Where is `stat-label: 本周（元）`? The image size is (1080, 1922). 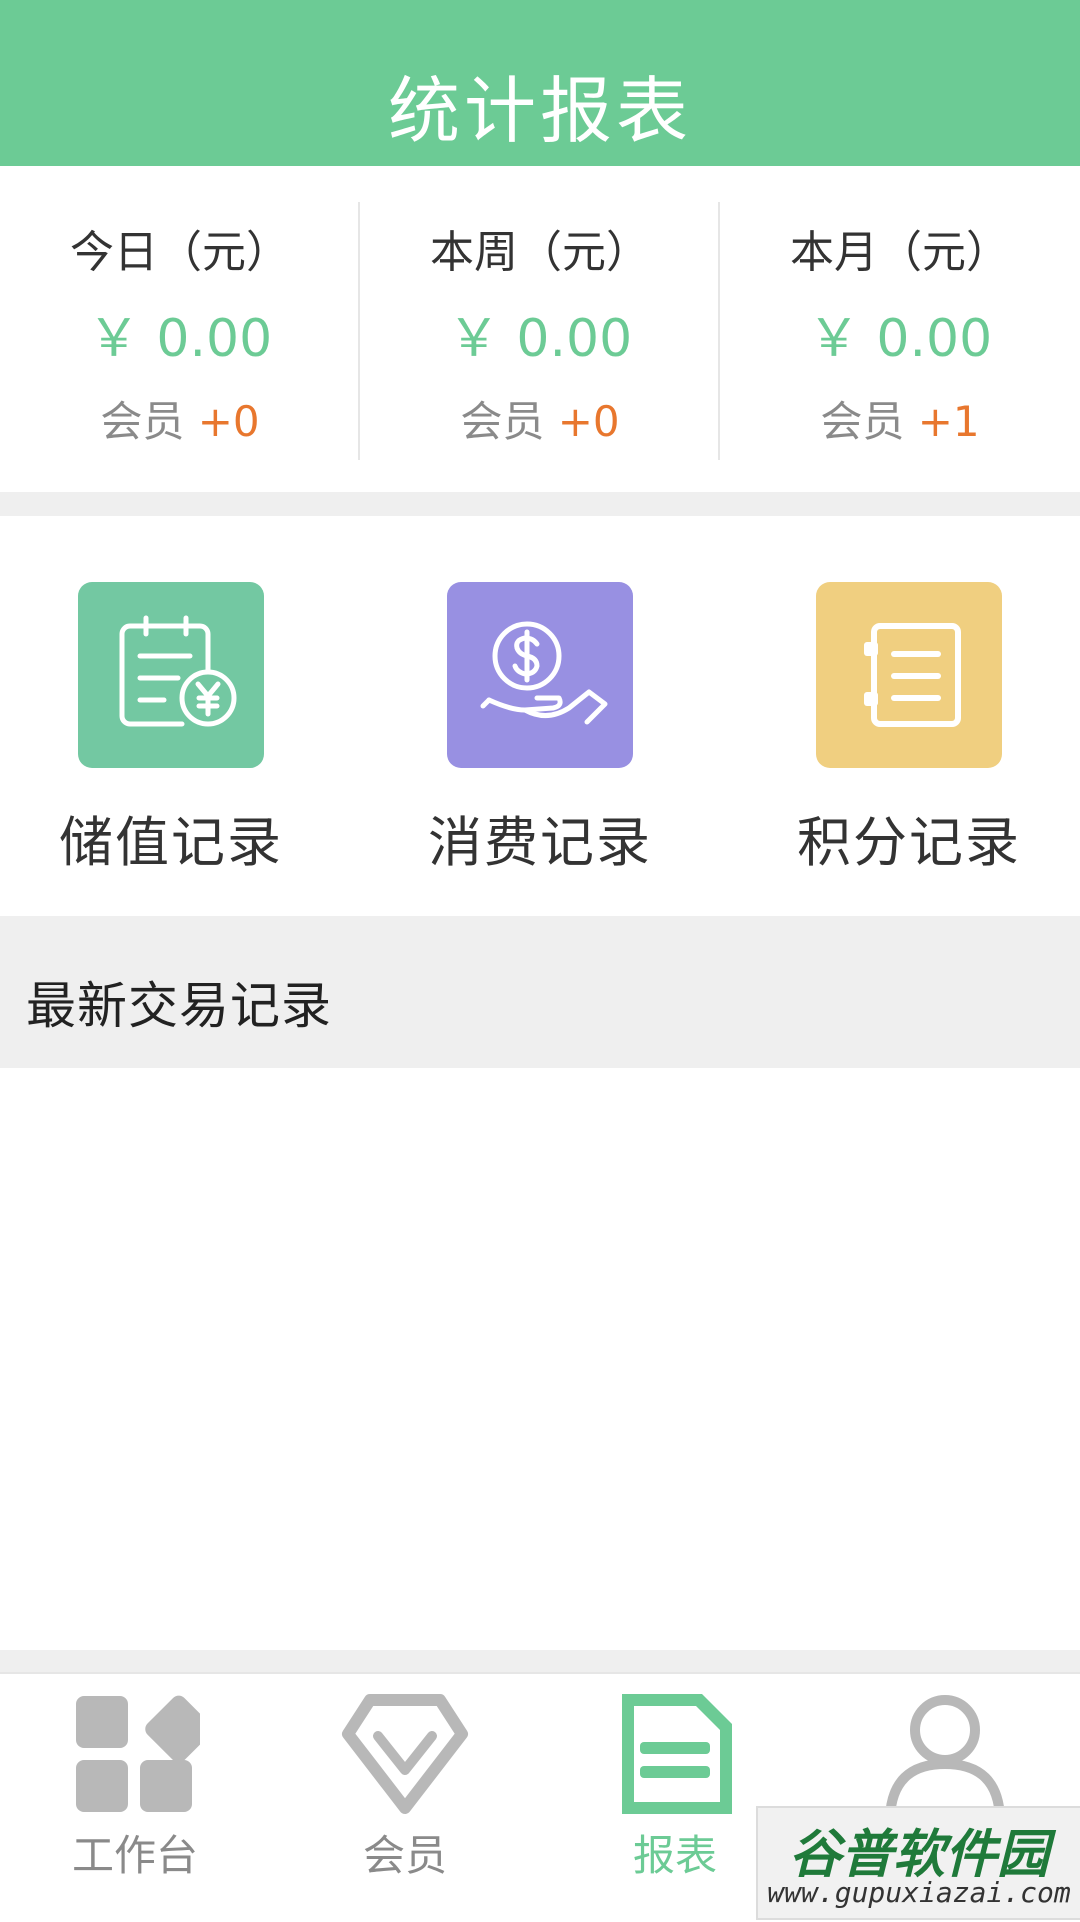 stat-label: 本周（元） is located at coordinates (540, 252).